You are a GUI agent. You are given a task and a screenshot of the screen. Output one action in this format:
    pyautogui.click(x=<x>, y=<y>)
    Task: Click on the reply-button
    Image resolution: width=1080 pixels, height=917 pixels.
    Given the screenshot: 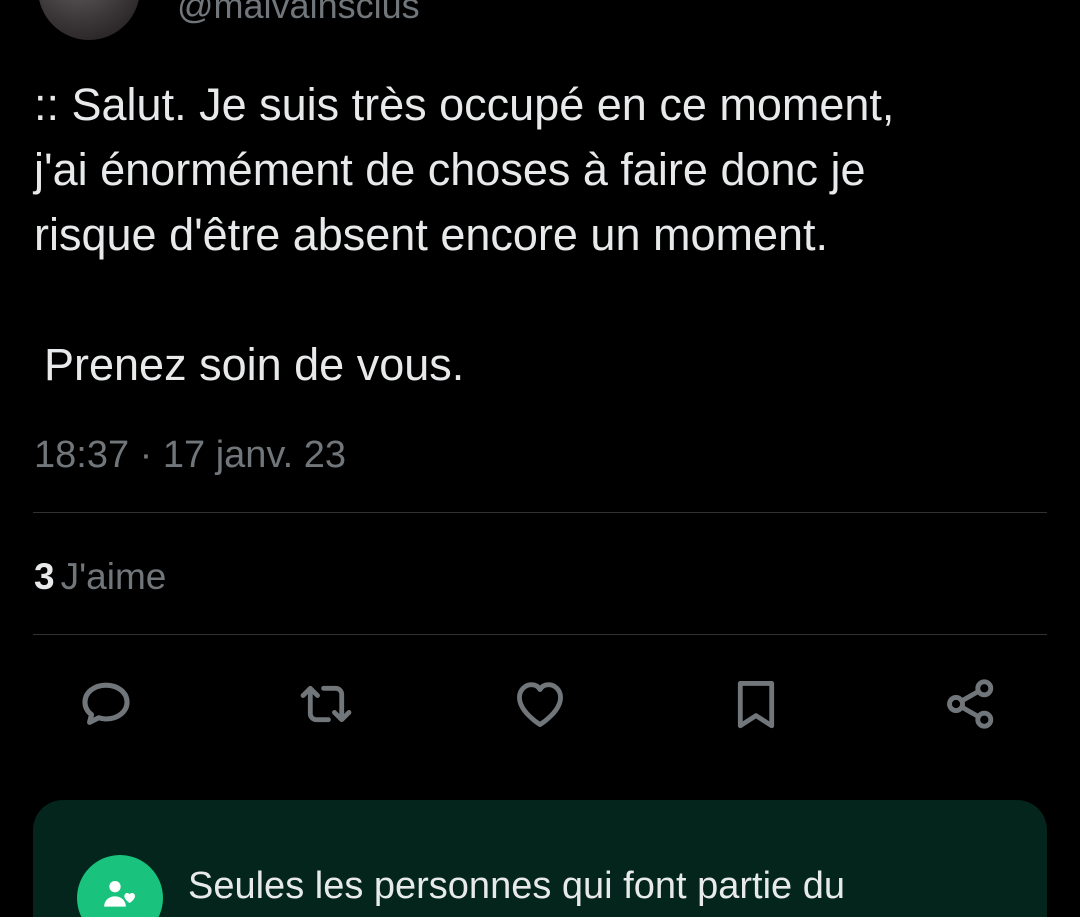 What is the action you would take?
    pyautogui.click(x=106, y=704)
    